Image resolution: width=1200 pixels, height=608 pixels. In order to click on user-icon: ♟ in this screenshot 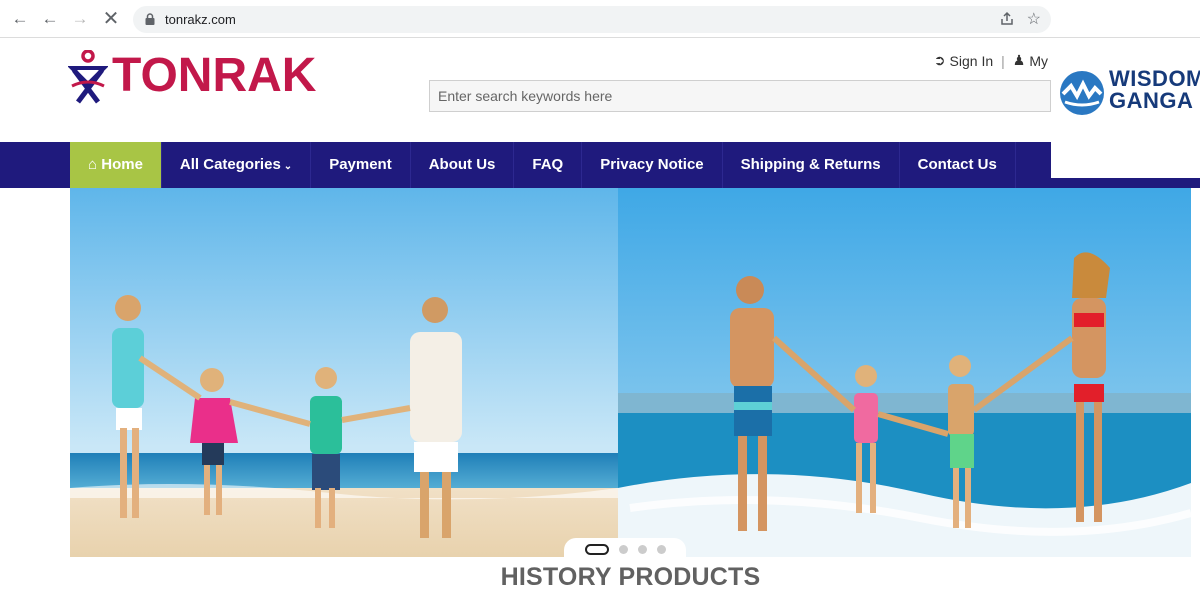, I will do `click(1019, 60)`.